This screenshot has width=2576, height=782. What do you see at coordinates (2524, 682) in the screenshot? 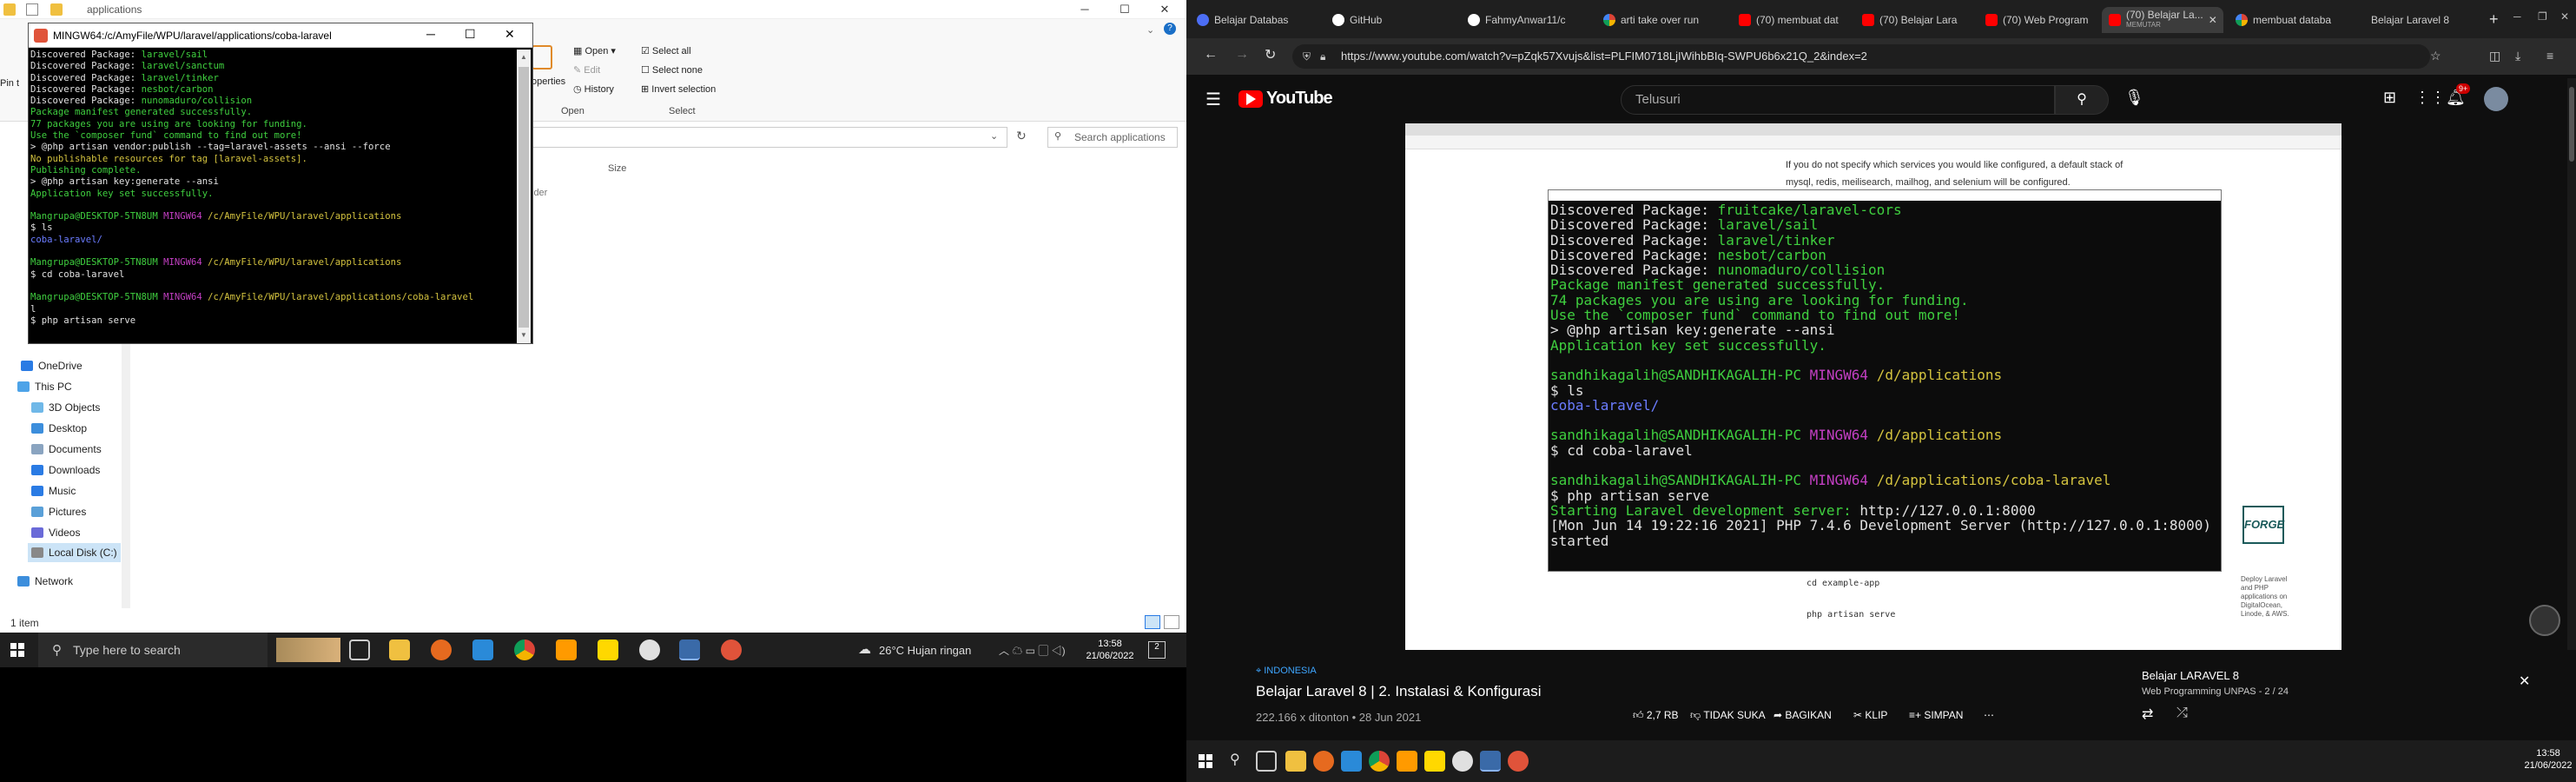
I see `close-playlist-icon: ✕` at bounding box center [2524, 682].